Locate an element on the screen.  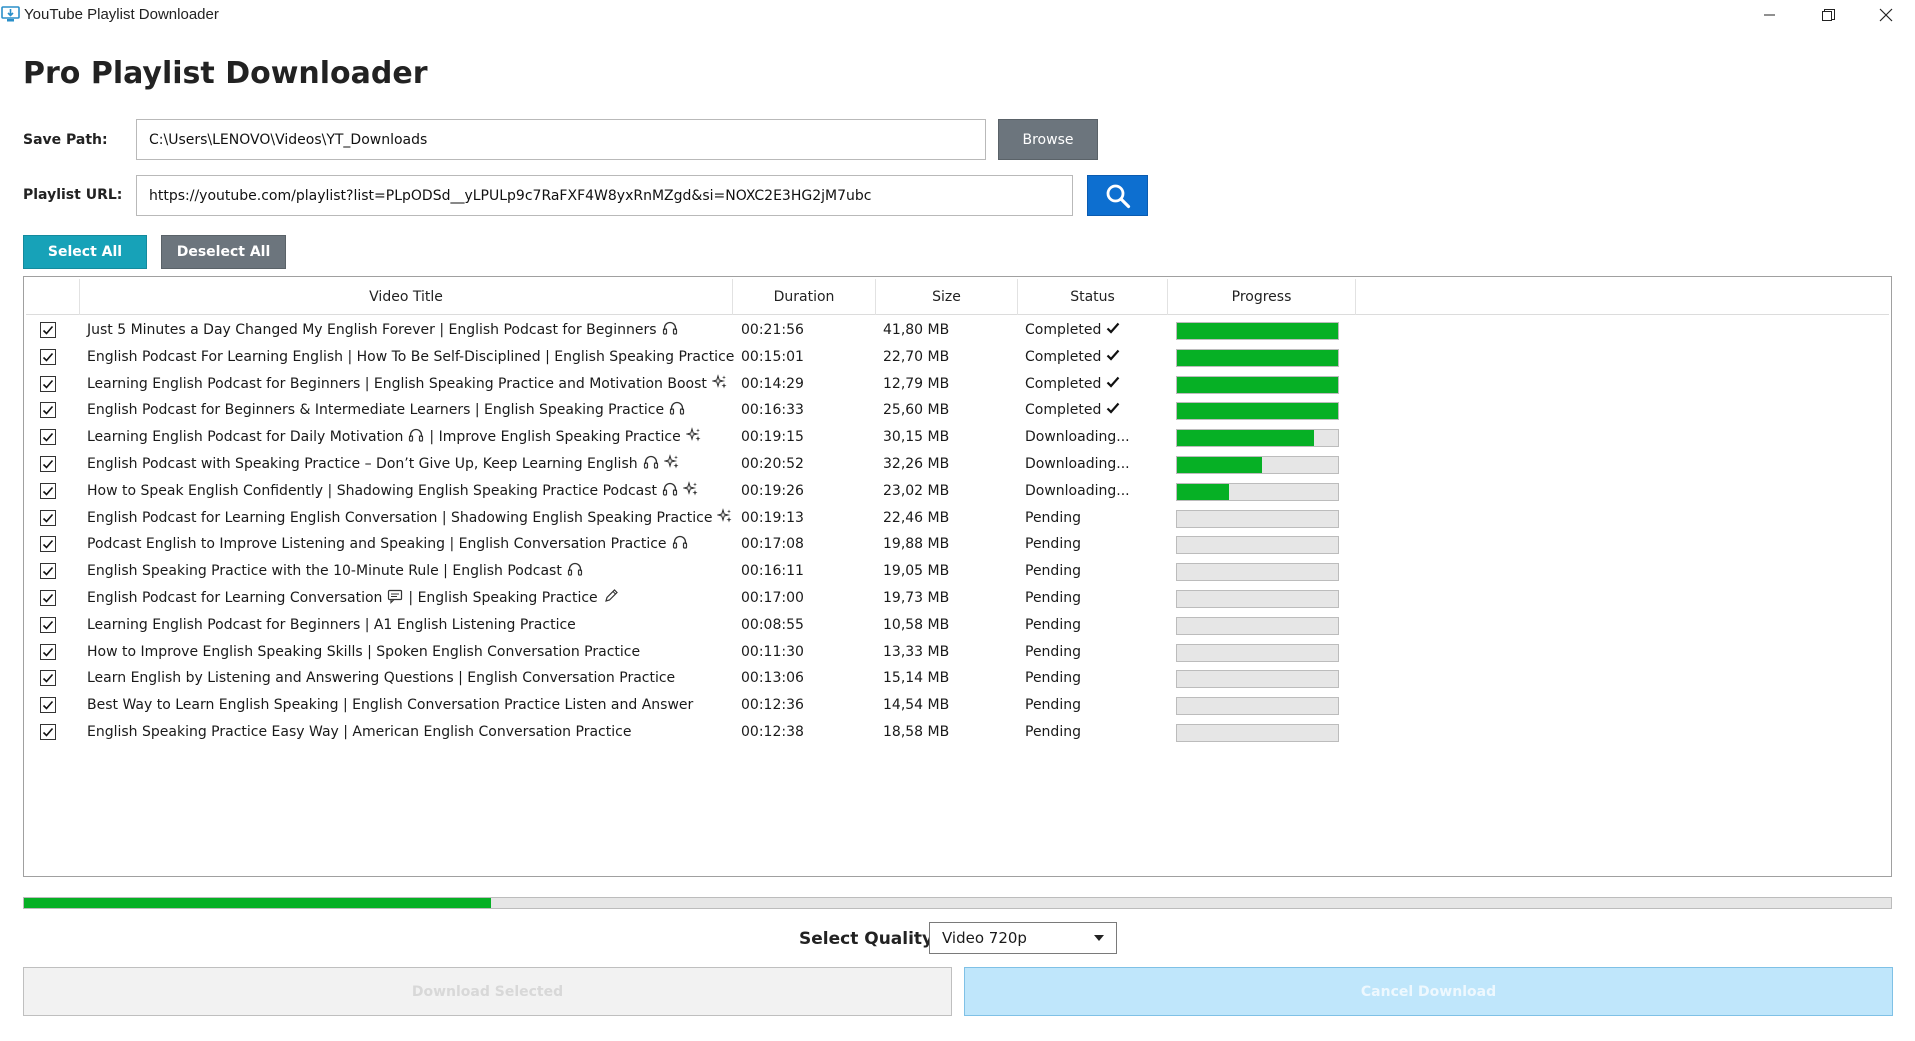
quality-select: Video 720p is located at coordinates (1023, 938).